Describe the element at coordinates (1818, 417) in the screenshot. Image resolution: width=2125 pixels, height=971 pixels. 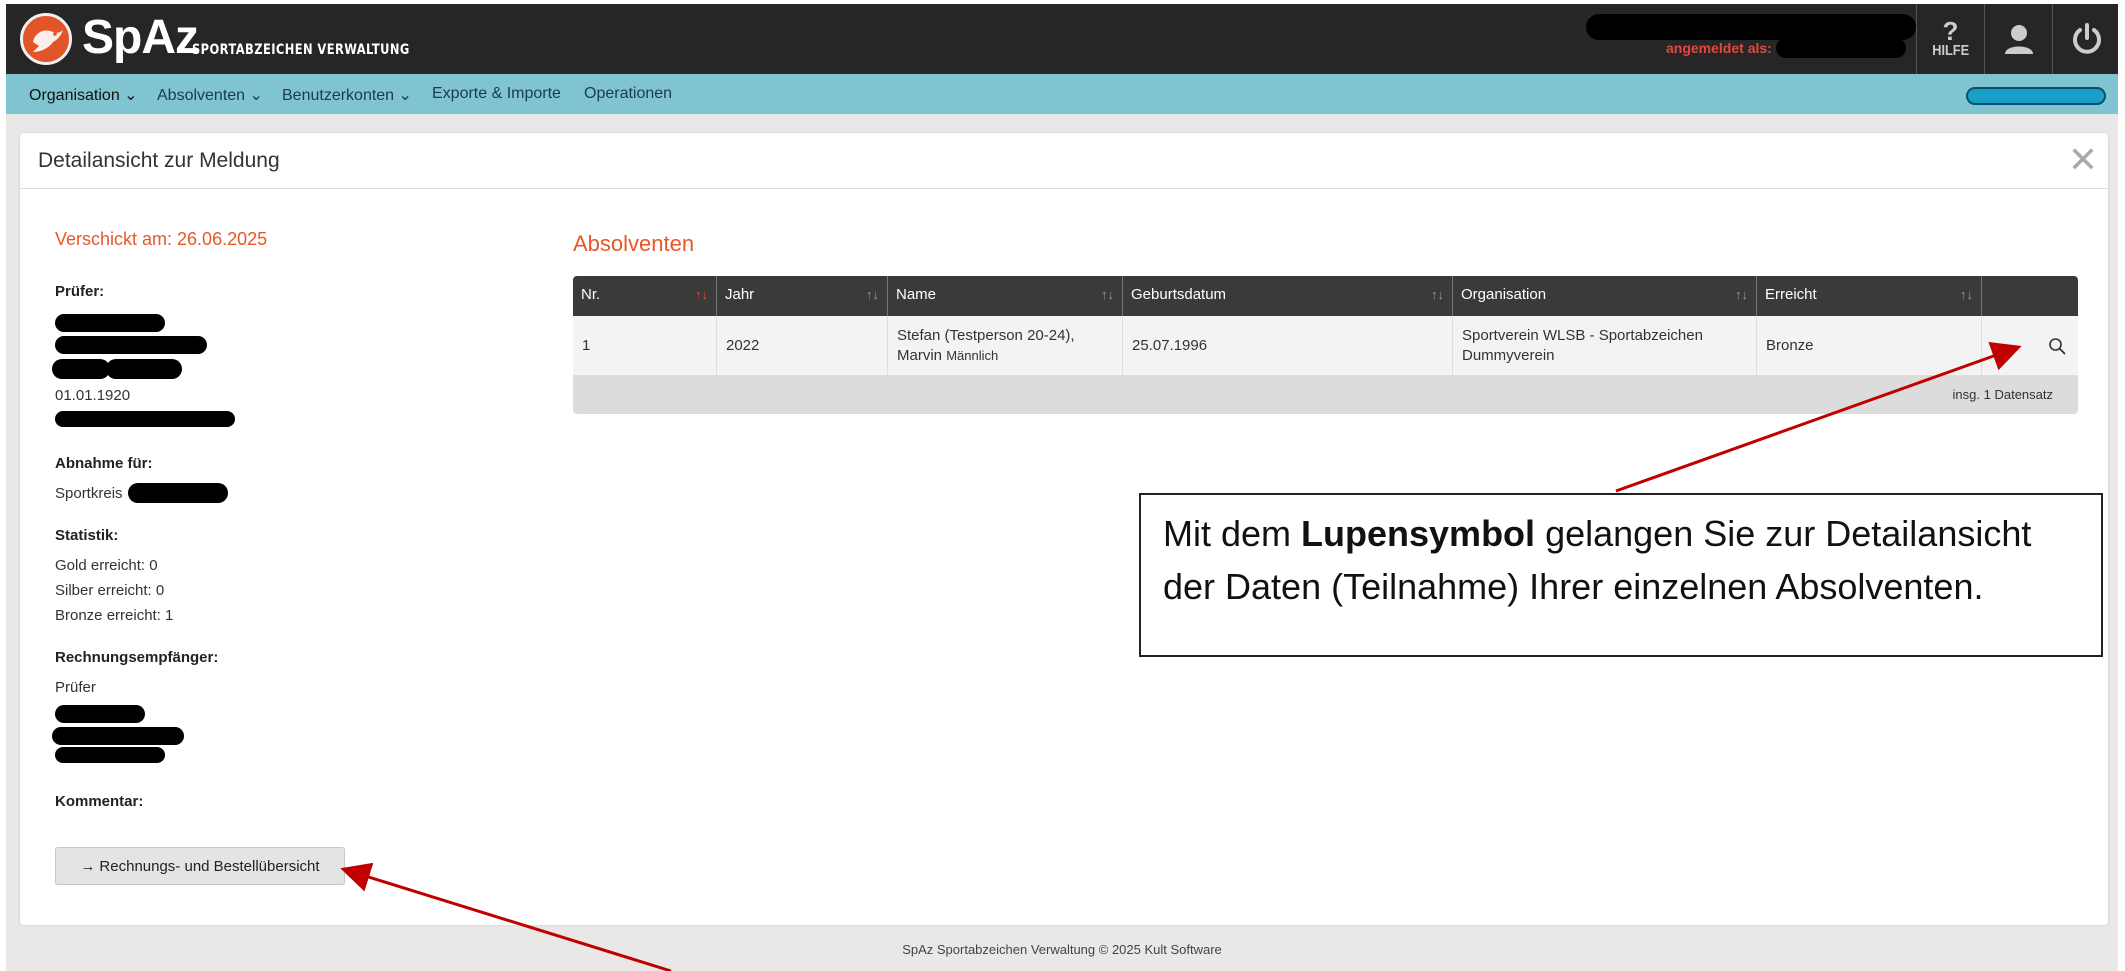
I see `annotation-arrow-magnifier` at that location.